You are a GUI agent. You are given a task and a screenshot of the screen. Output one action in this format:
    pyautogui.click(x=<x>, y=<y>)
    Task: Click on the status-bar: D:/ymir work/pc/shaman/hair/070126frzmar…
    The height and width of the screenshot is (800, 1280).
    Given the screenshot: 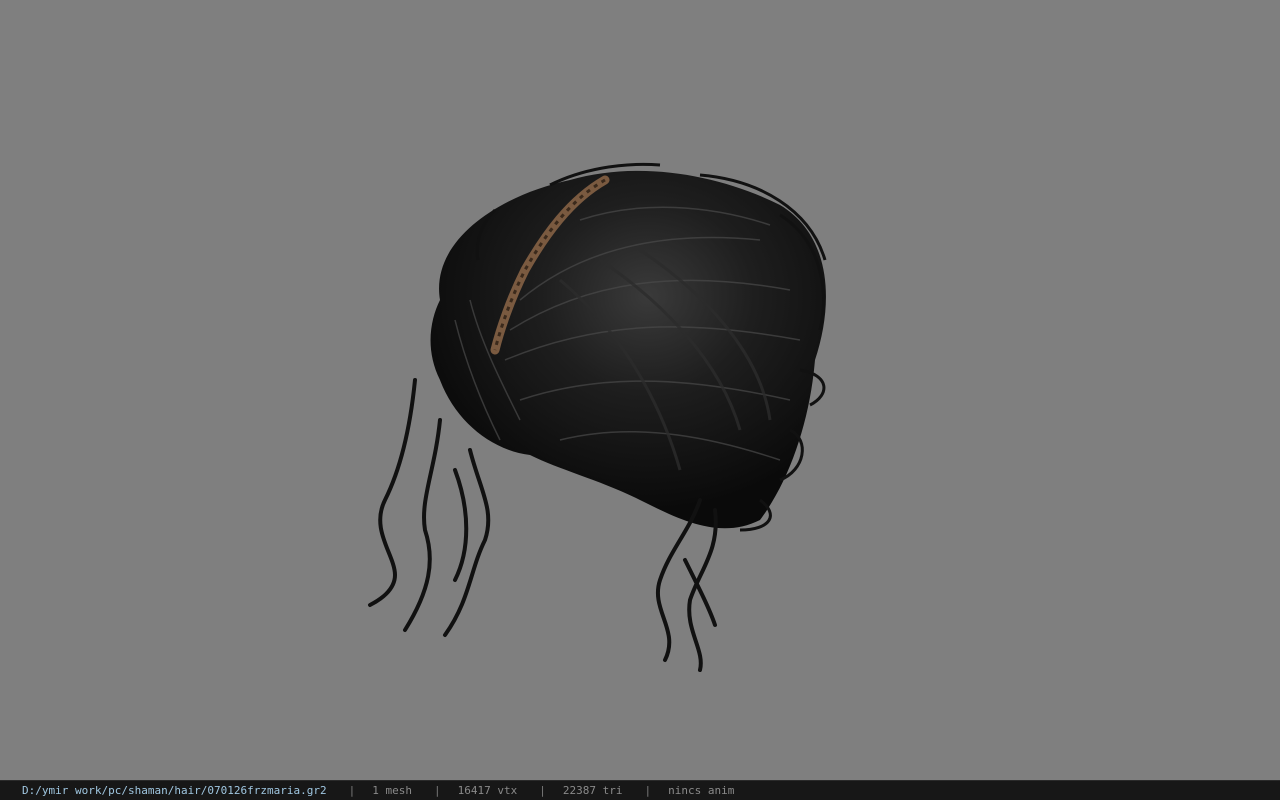 What is the action you would take?
    pyautogui.click(x=640, y=790)
    